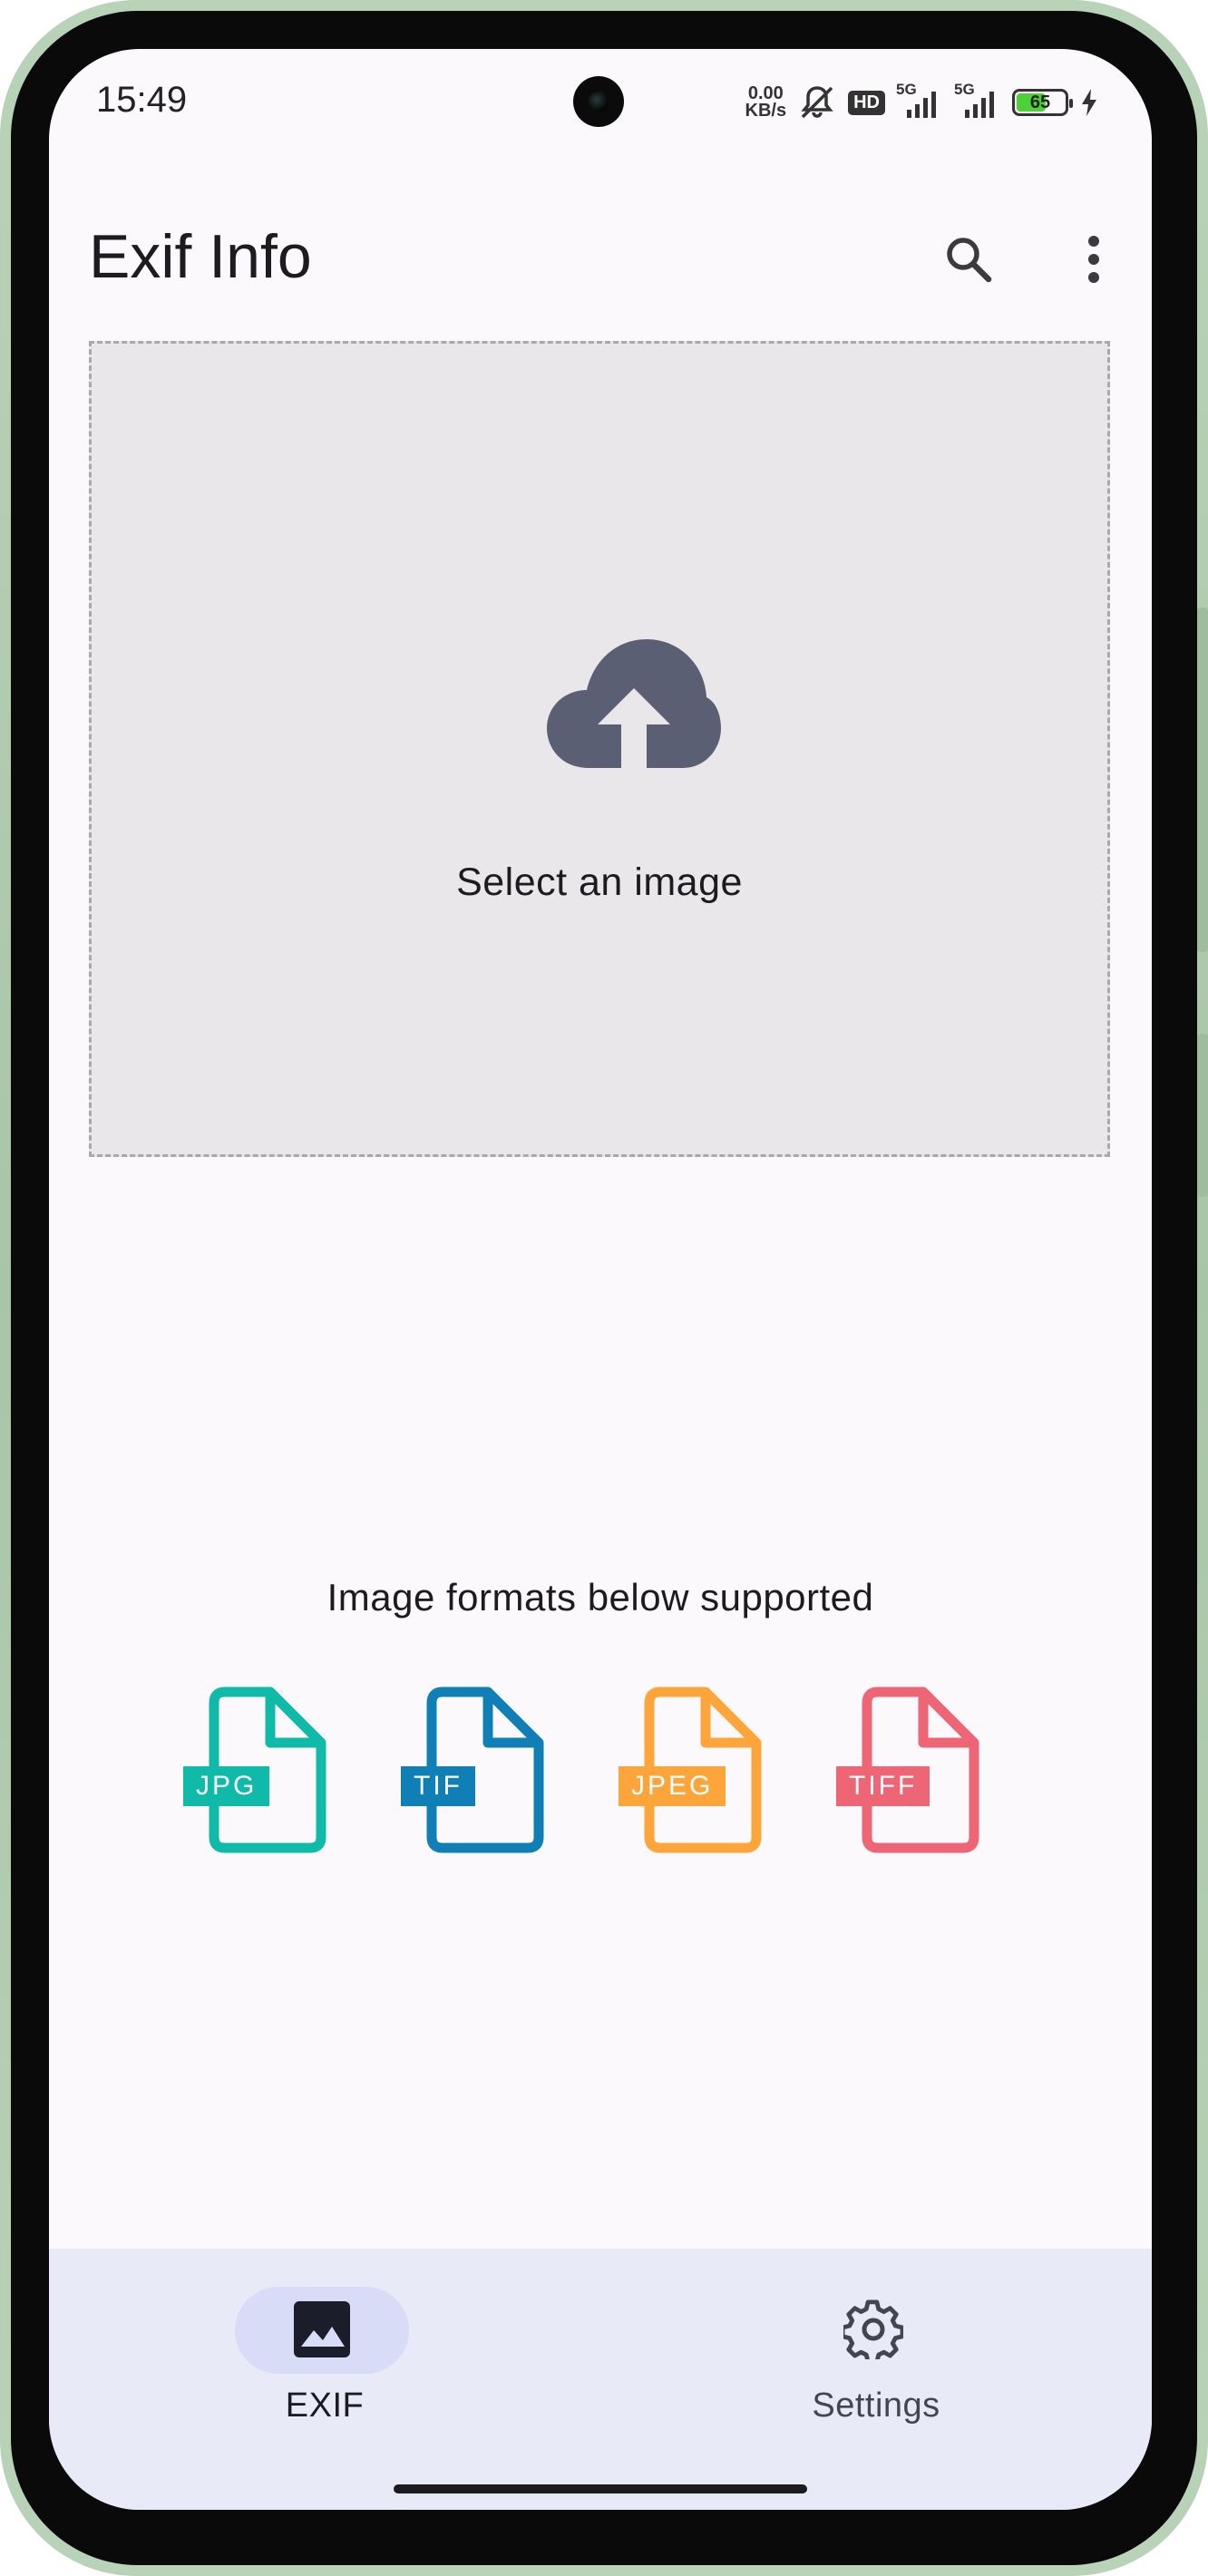 The width and height of the screenshot is (1208, 2576). Describe the element at coordinates (142, 100) in the screenshot. I see `status-time: 15:49` at that location.